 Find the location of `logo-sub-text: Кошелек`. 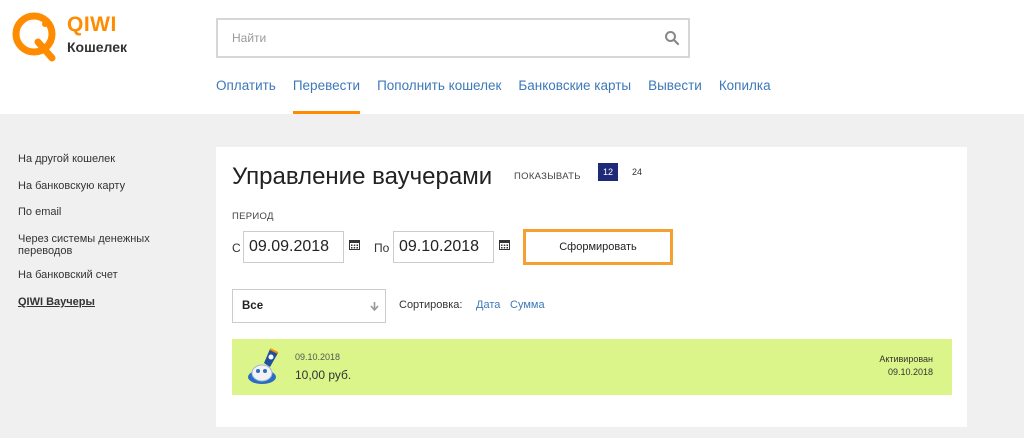

logo-sub-text: Кошелек is located at coordinates (97, 47).